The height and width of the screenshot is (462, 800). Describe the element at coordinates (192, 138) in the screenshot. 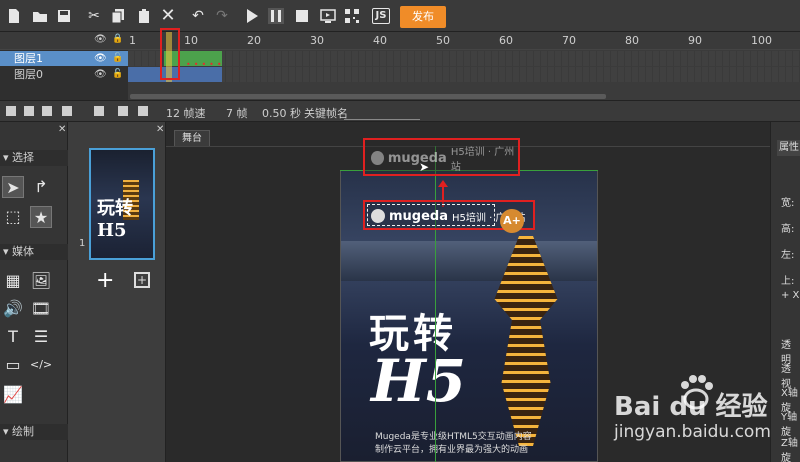

I see `stage-tab: 舞台` at that location.